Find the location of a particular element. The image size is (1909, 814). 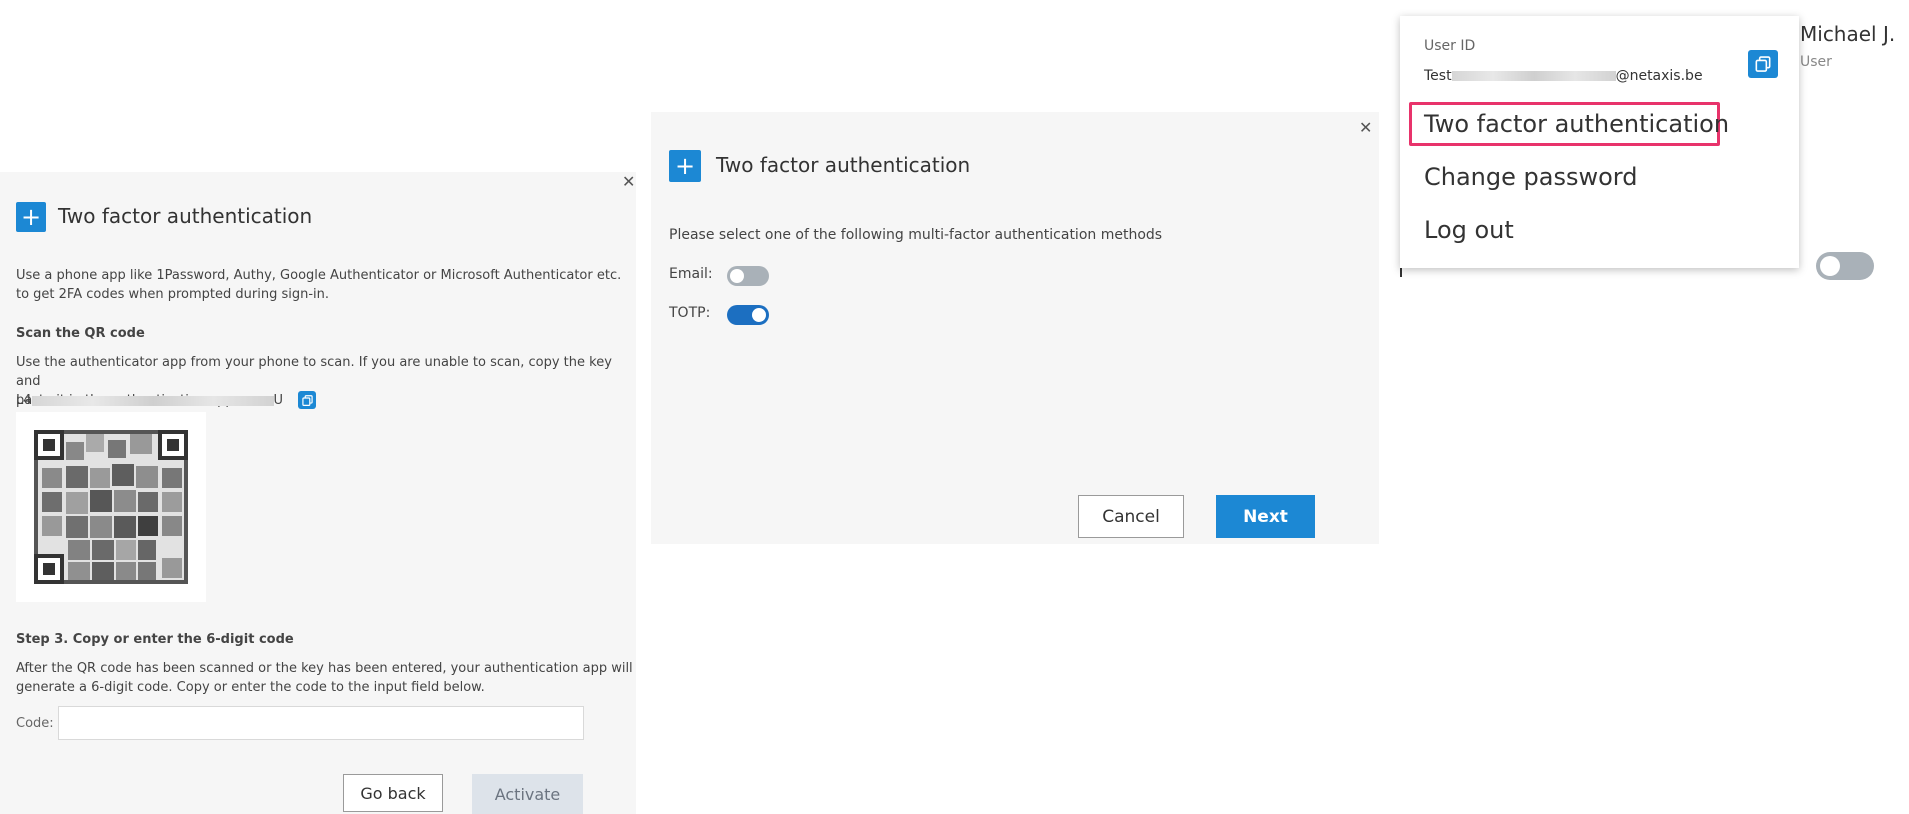

next-button: Next is located at coordinates (1265, 516).